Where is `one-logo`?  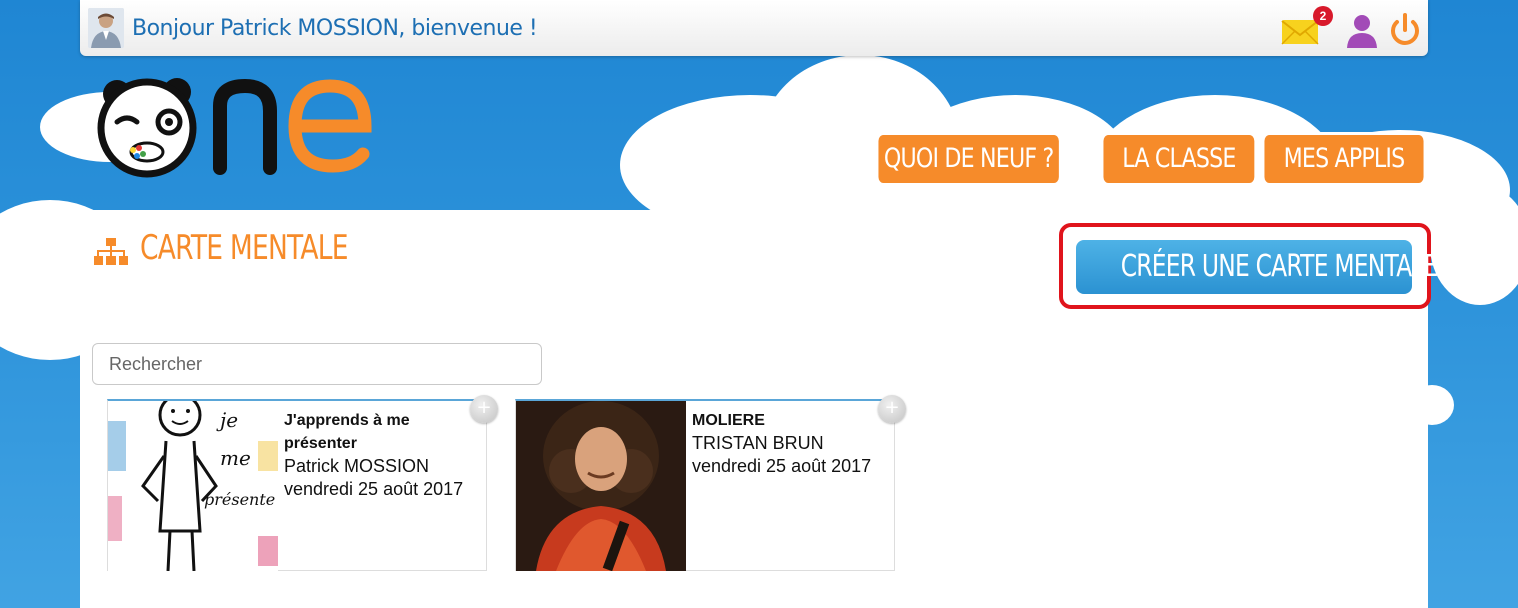
one-logo is located at coordinates (240, 121).